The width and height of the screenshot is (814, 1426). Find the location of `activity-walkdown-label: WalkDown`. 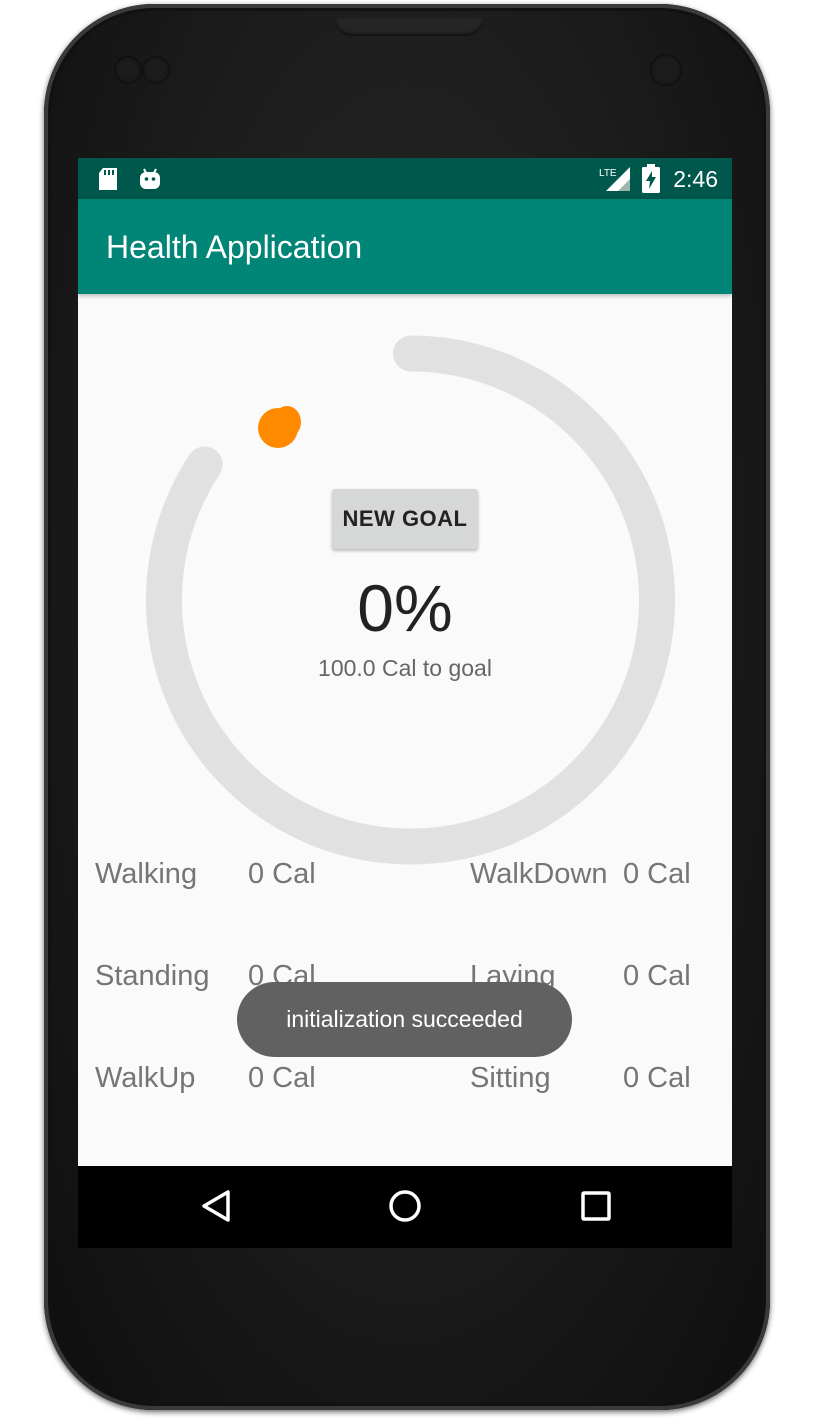

activity-walkdown-label: WalkDown is located at coordinates (539, 874).